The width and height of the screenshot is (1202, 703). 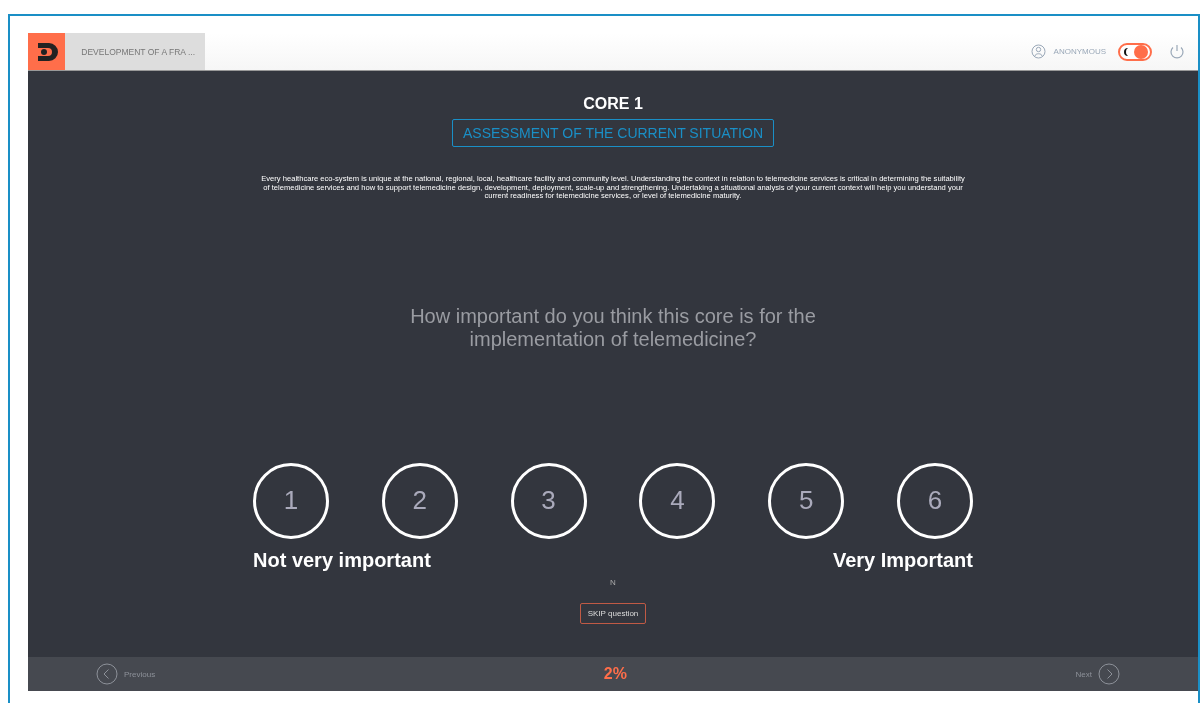 What do you see at coordinates (615, 674) in the screenshot?
I see `progress-percent: 2%` at bounding box center [615, 674].